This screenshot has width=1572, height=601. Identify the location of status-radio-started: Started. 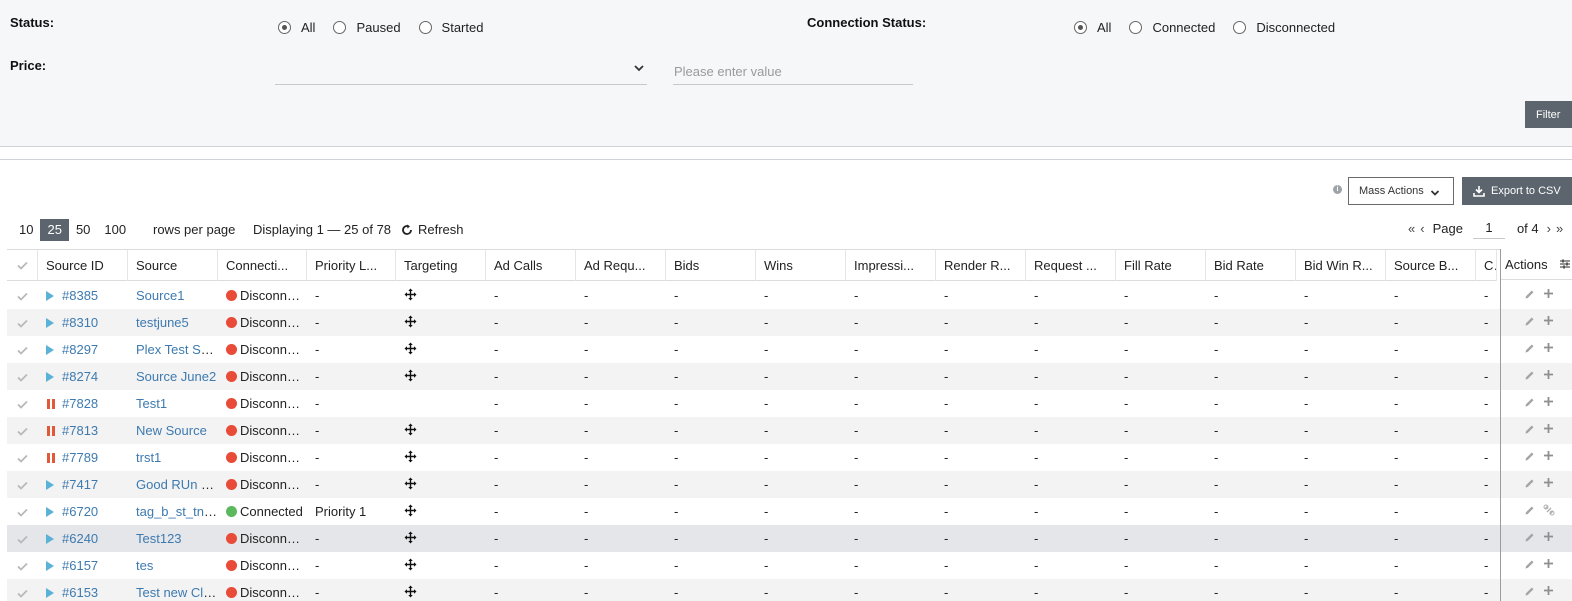
(450, 27).